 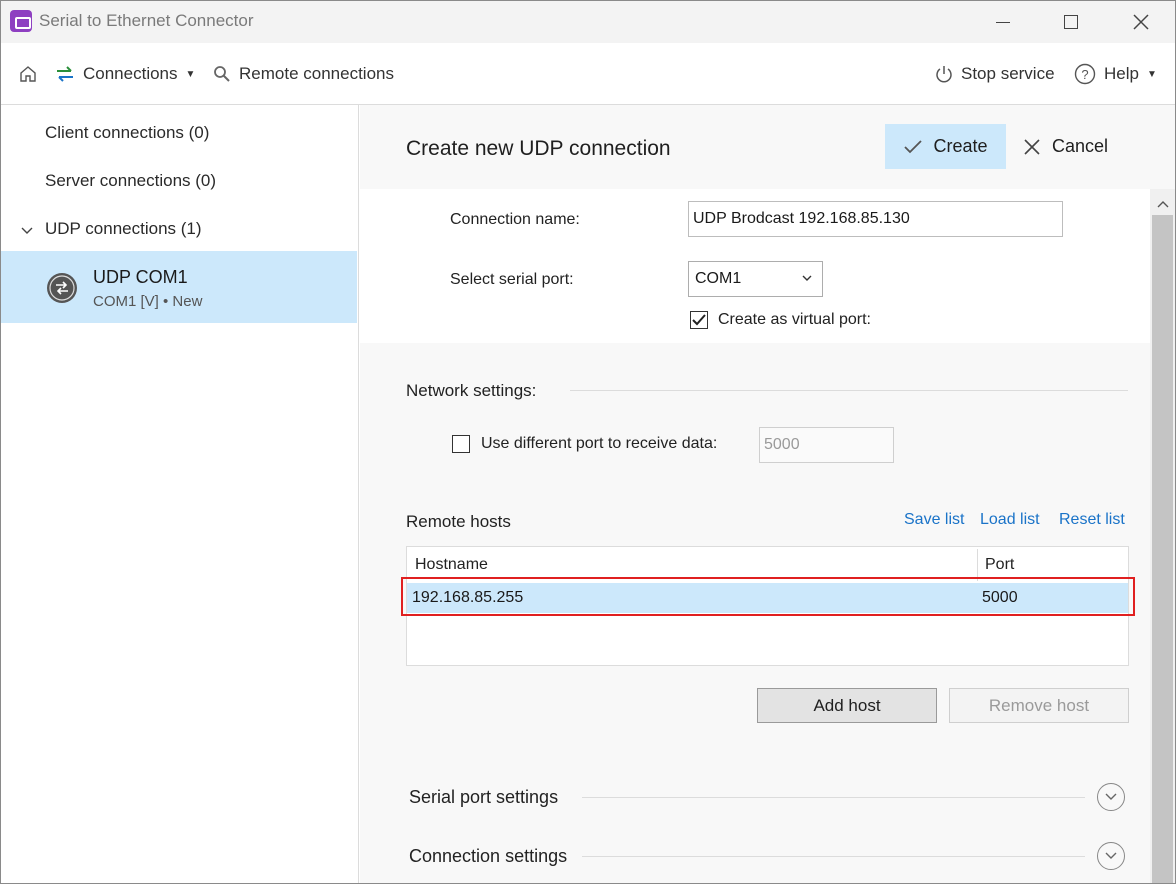 I want to click on connections-menu: Connections ▼, so click(x=125, y=74).